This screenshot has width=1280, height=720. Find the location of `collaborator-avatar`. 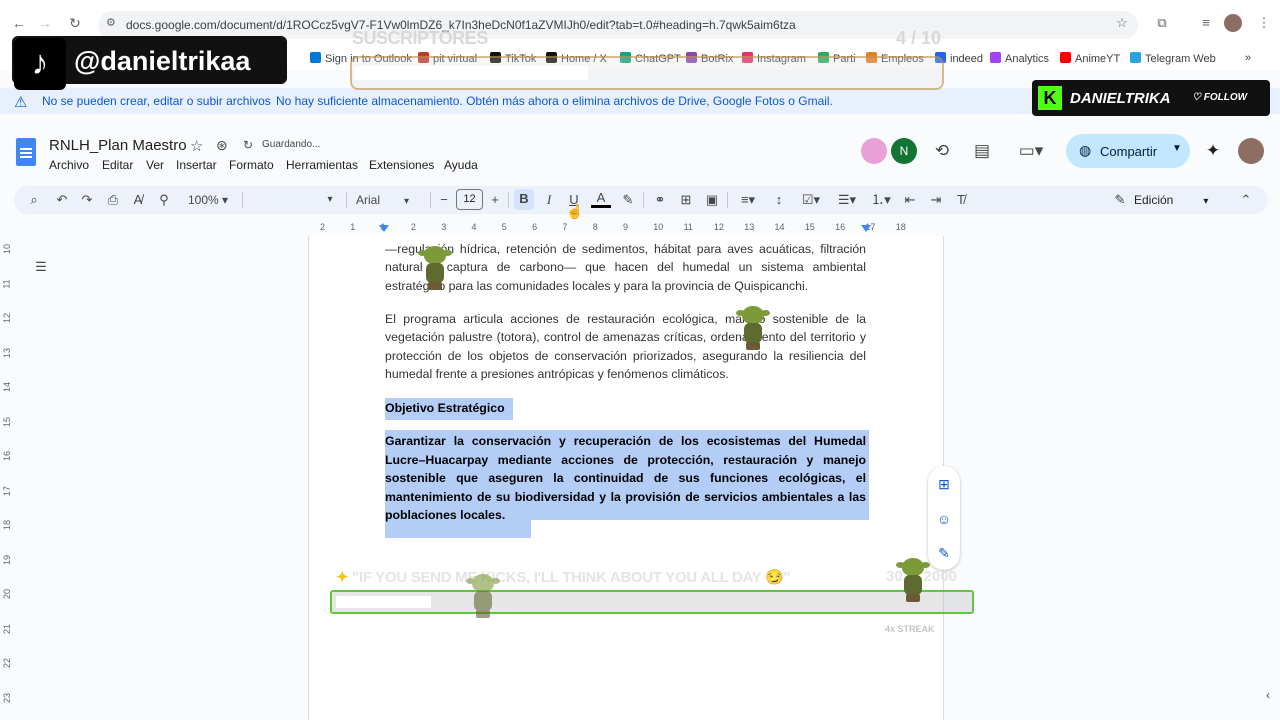

collaborator-avatar is located at coordinates (874, 151).